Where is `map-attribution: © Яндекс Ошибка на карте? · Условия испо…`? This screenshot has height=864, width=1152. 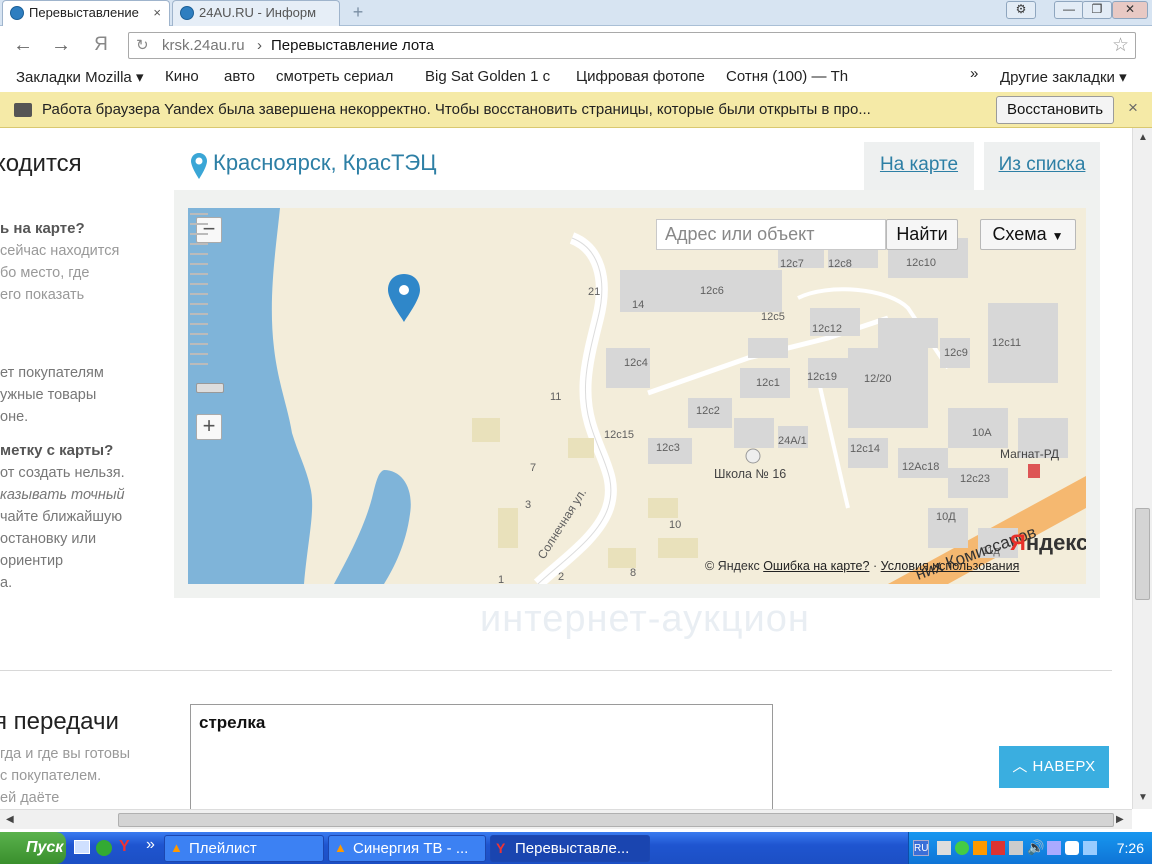
map-attribution: © Яндекс Ошибка на карте? · Условия испо… is located at coordinates (862, 566).